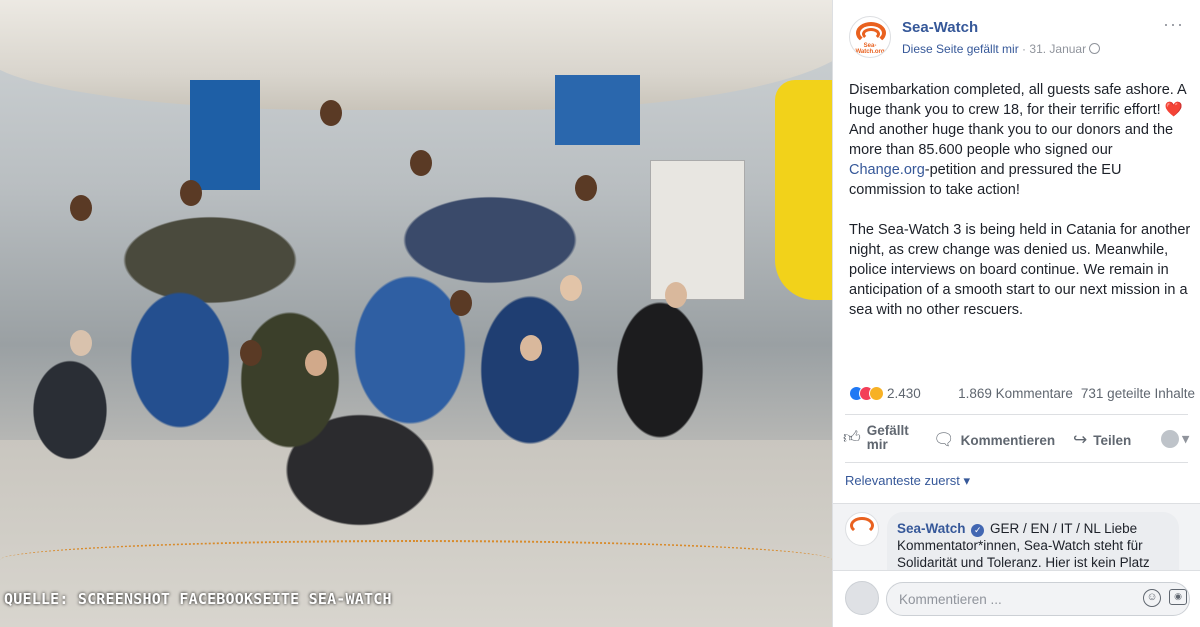 This screenshot has height=627, width=1200. Describe the element at coordinates (1138, 393) in the screenshot. I see `share-count: 731 geteilte Inhalte` at that location.